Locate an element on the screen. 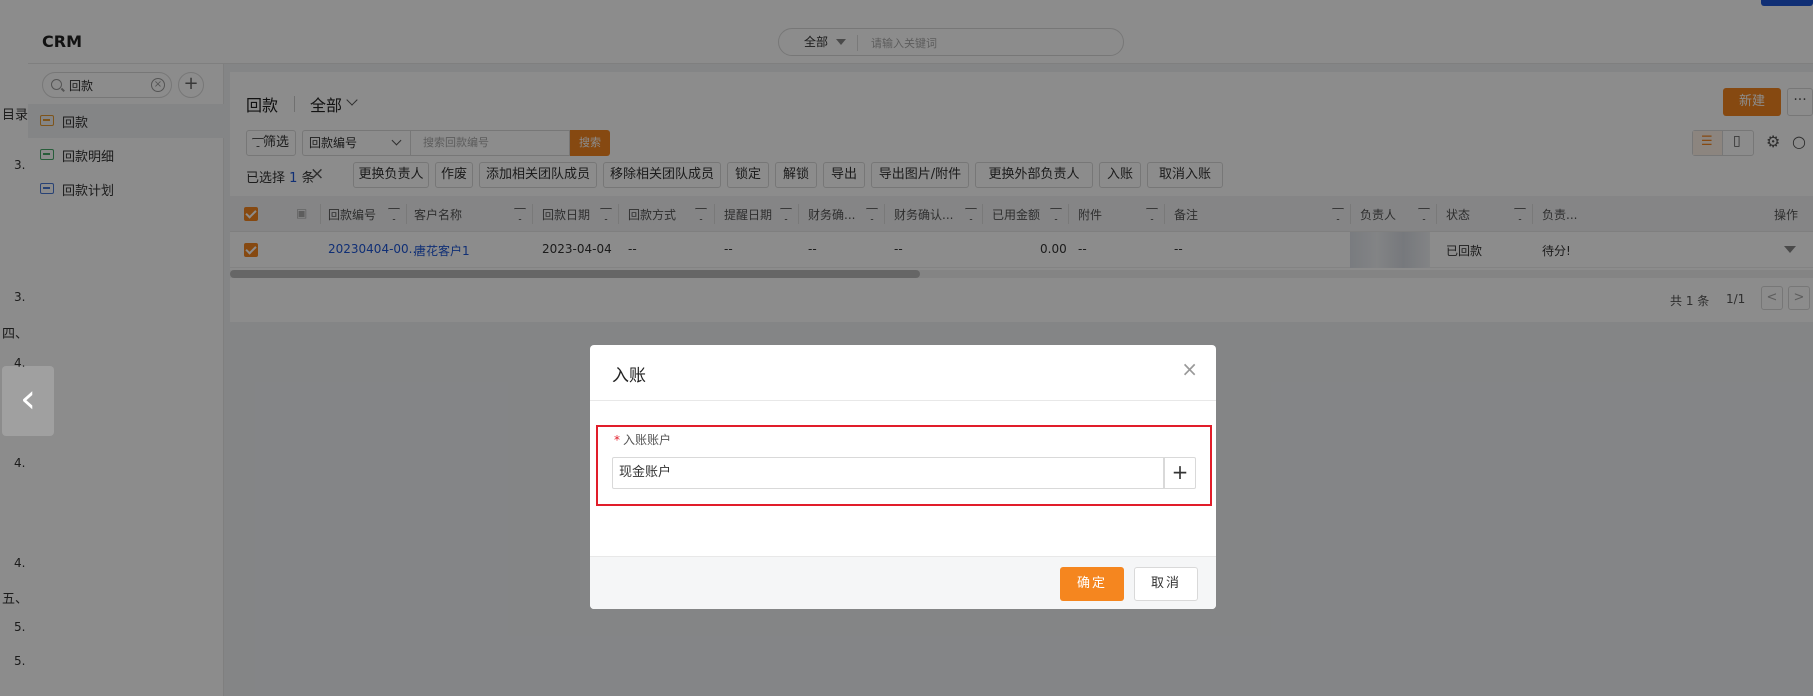 The height and width of the screenshot is (696, 1813). cancel-button: 取消 is located at coordinates (1166, 584).